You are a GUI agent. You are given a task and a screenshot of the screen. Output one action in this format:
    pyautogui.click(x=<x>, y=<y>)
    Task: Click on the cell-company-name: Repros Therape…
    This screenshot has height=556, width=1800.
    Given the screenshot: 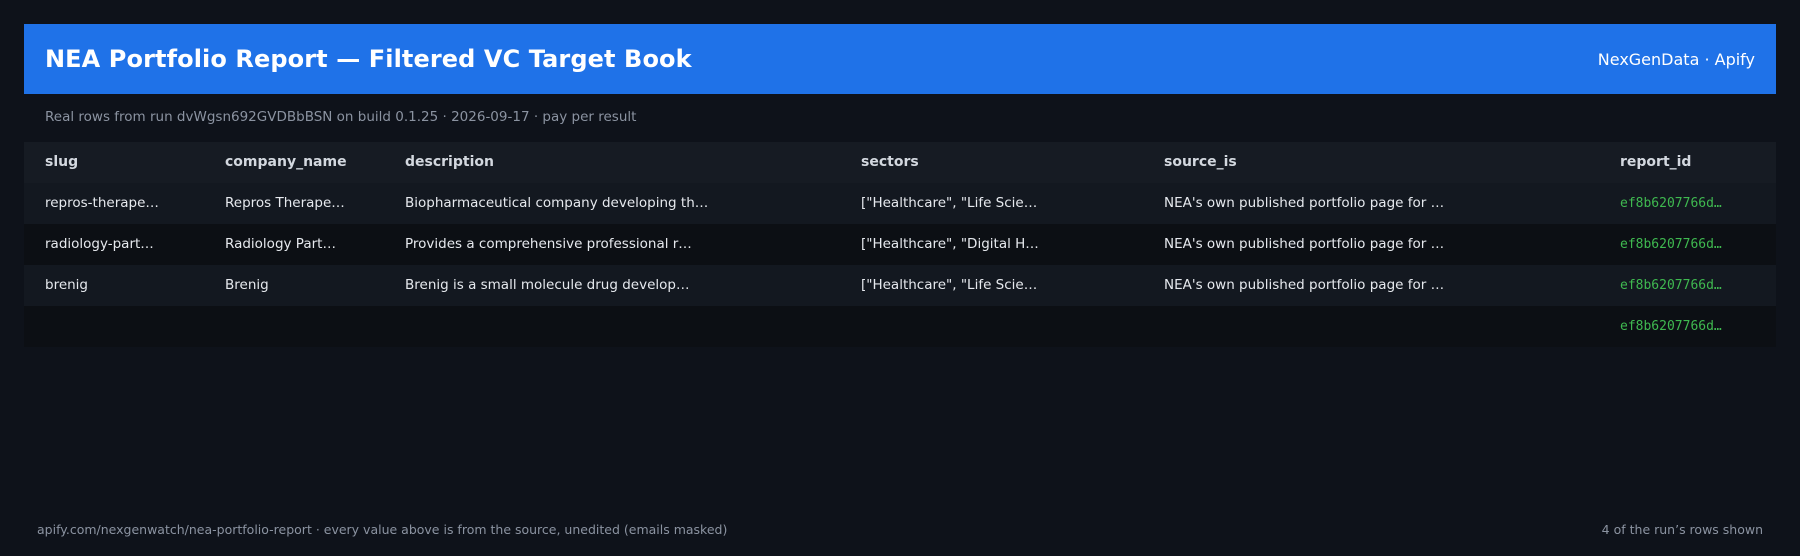 What is the action you would take?
    pyautogui.click(x=285, y=203)
    